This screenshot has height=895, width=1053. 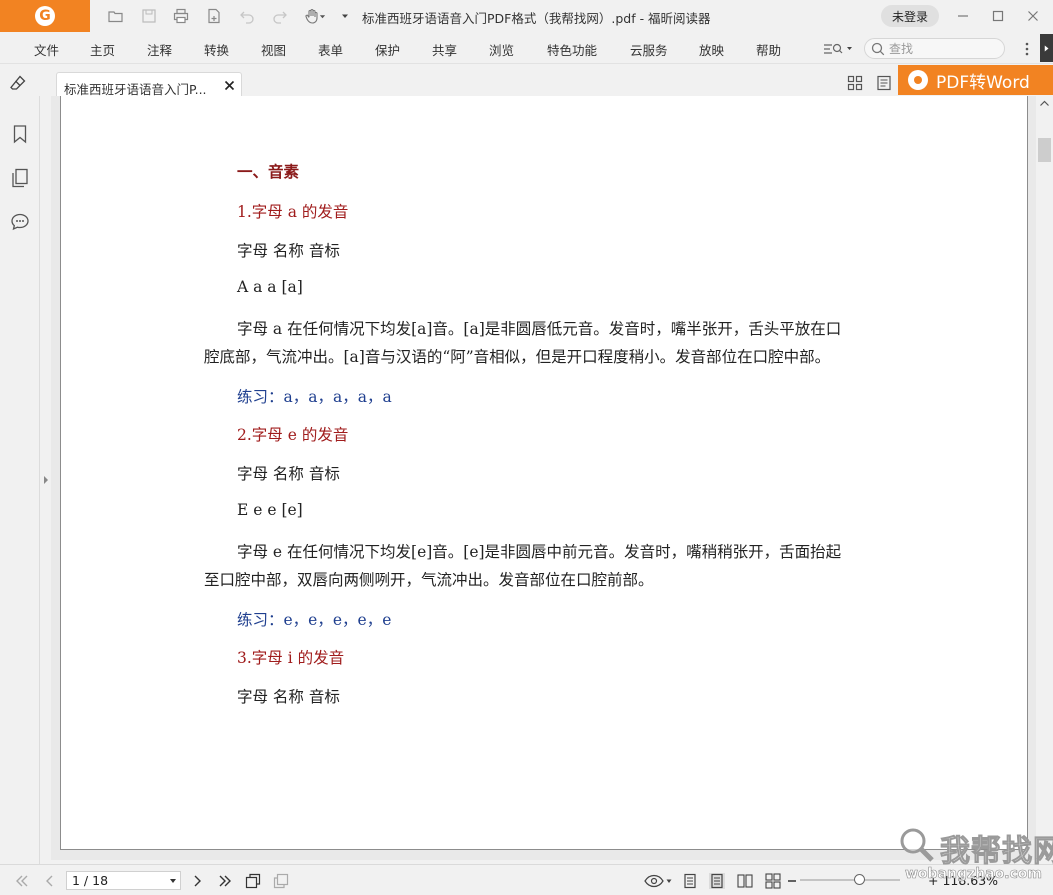 I want to click on practice-text: 练习：a，a，a，a，a, so click(x=314, y=397).